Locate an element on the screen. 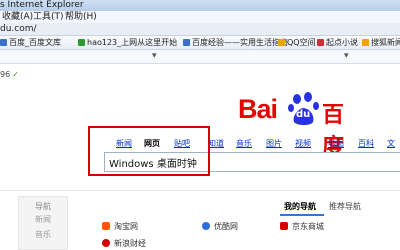 Image resolution: width=400 pixels, height=250 pixels. tab-zhidao: 知道 is located at coordinates (216, 144).